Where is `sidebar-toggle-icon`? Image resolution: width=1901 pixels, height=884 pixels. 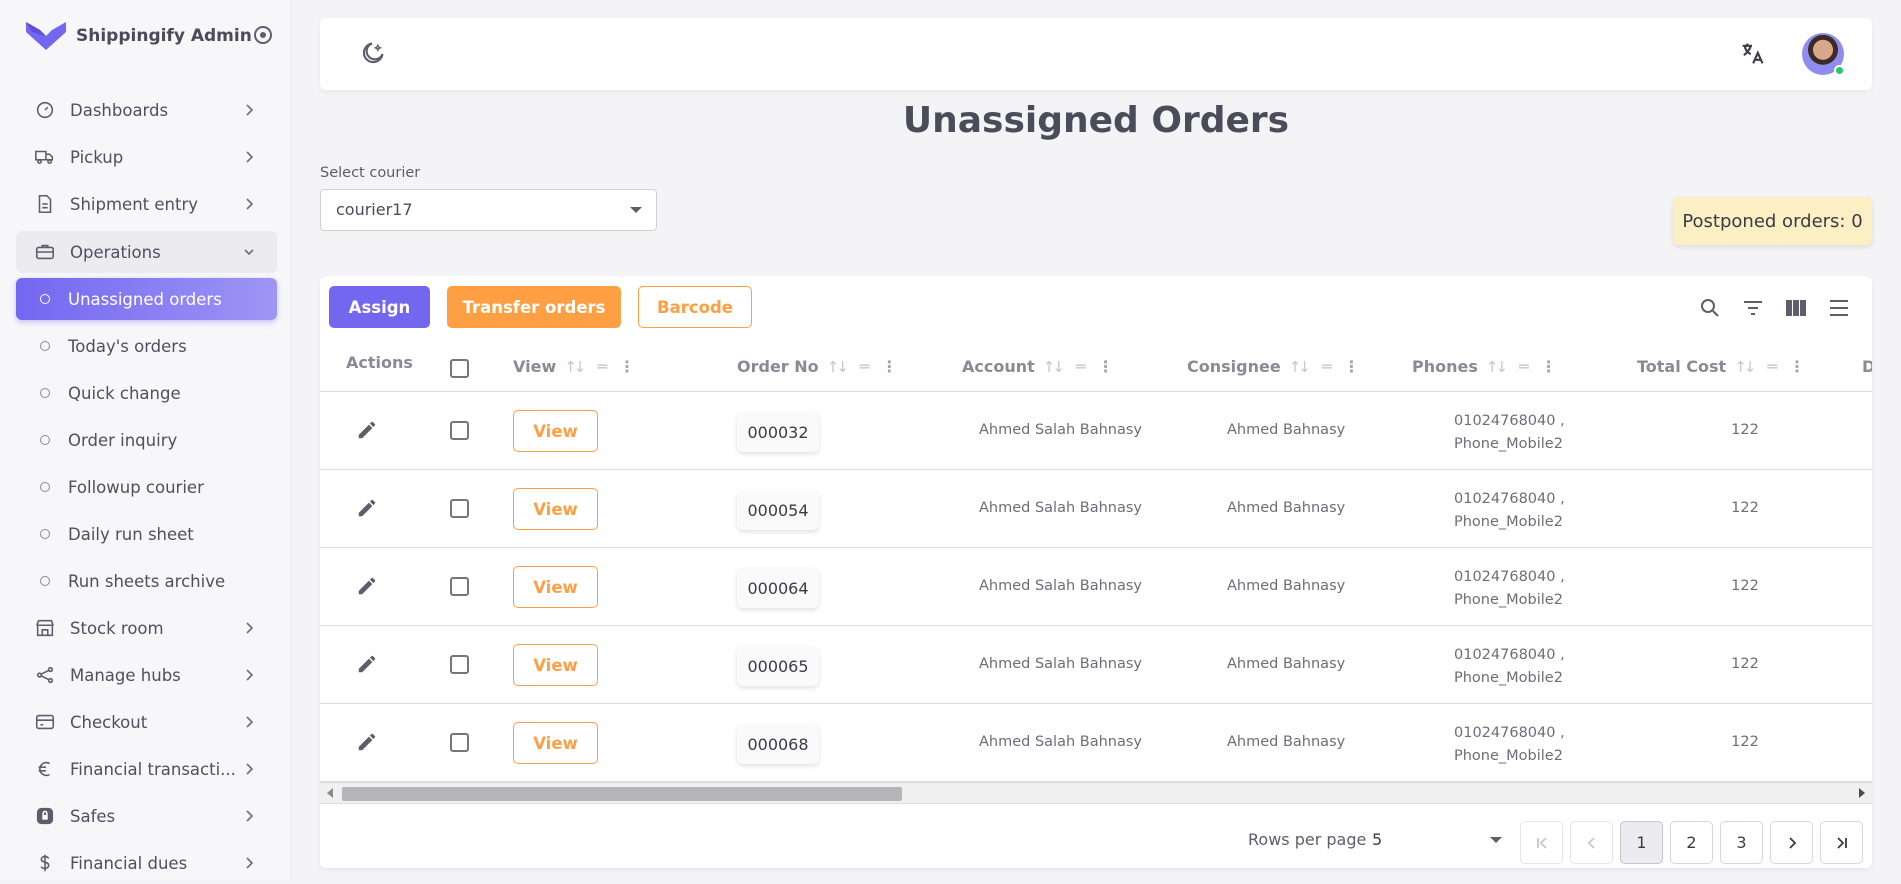 sidebar-toggle-icon is located at coordinates (263, 35).